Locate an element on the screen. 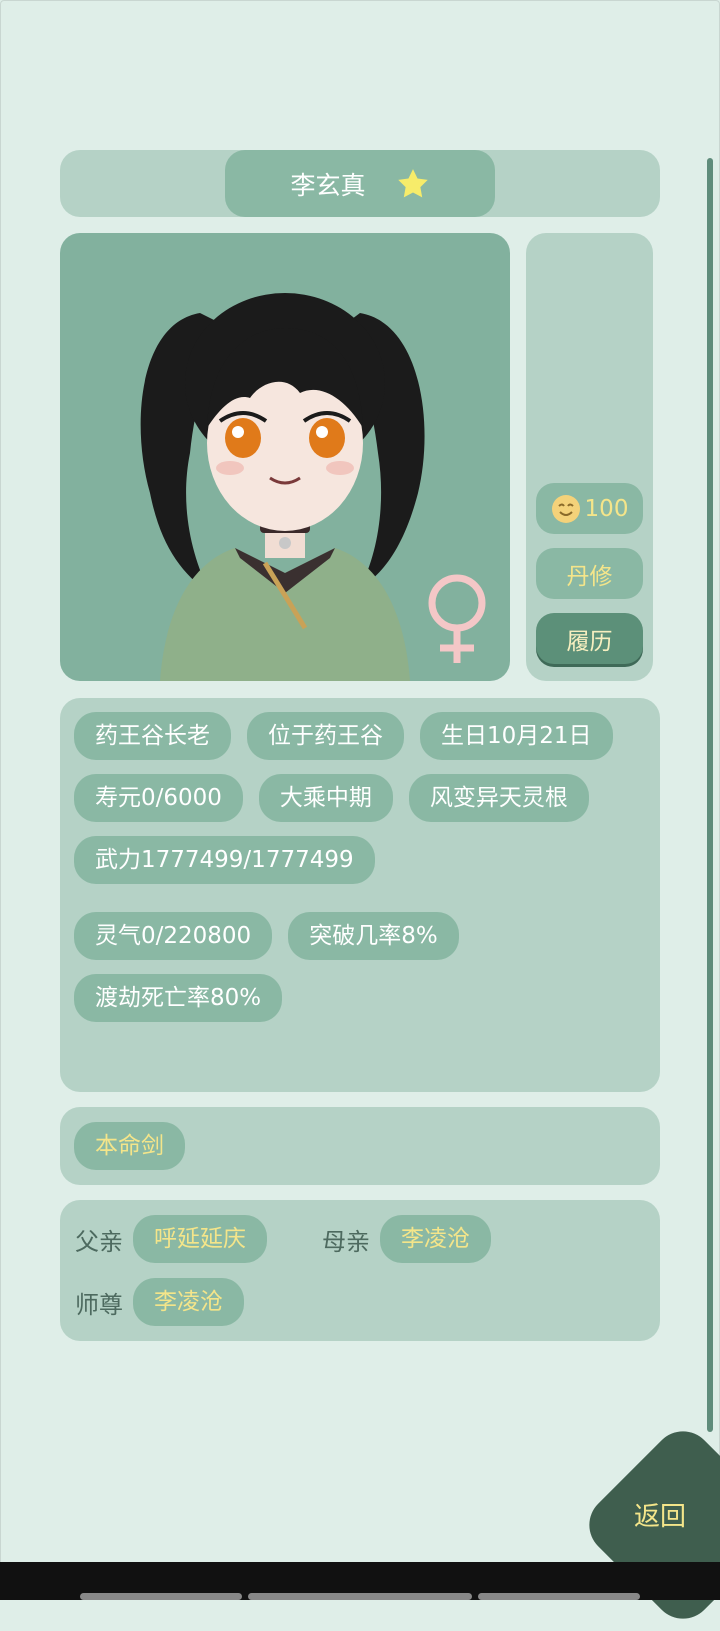 The image size is (720, 1631). smiling-face-icon is located at coordinates (565, 508).